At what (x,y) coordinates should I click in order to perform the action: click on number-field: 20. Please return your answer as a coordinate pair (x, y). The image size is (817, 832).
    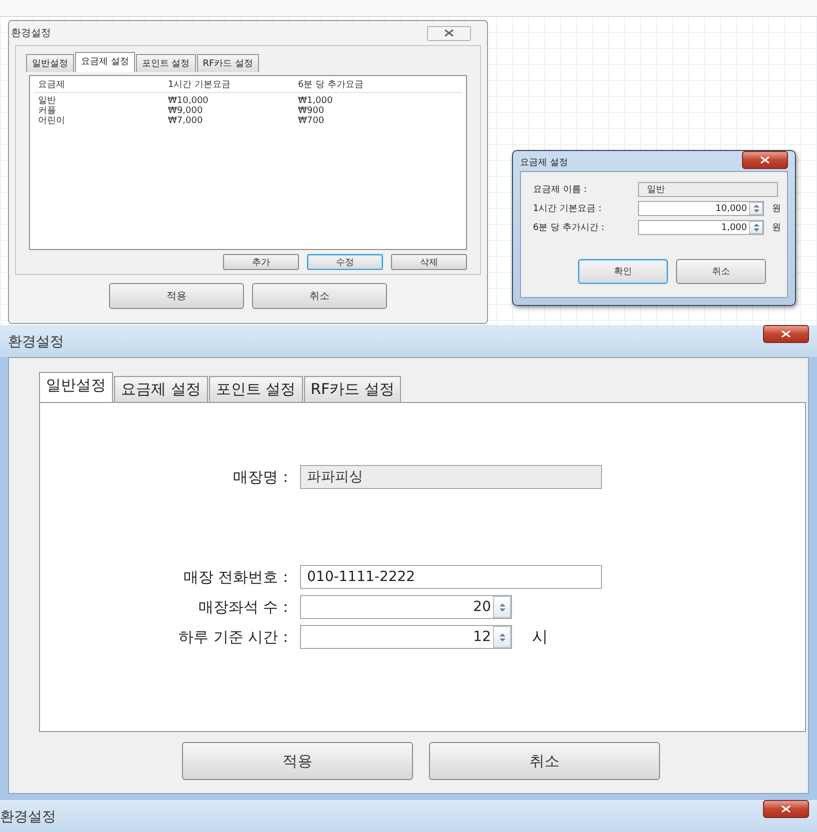
    Looking at the image, I should click on (406, 607).